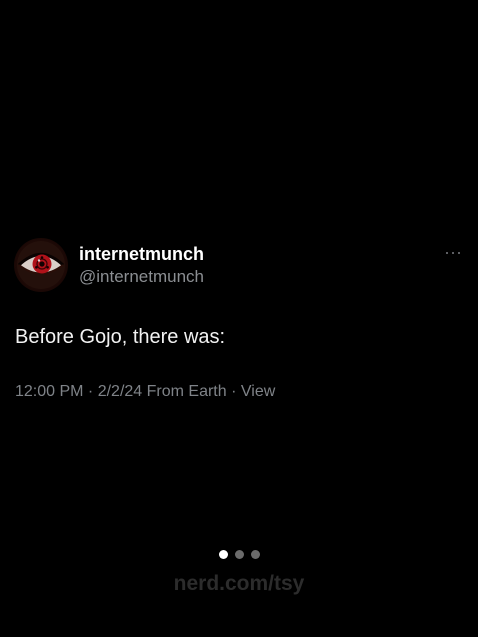 The image size is (478, 637). Describe the element at coordinates (120, 337) in the screenshot. I see `tweet-text: Before Gojo, there was:` at that location.